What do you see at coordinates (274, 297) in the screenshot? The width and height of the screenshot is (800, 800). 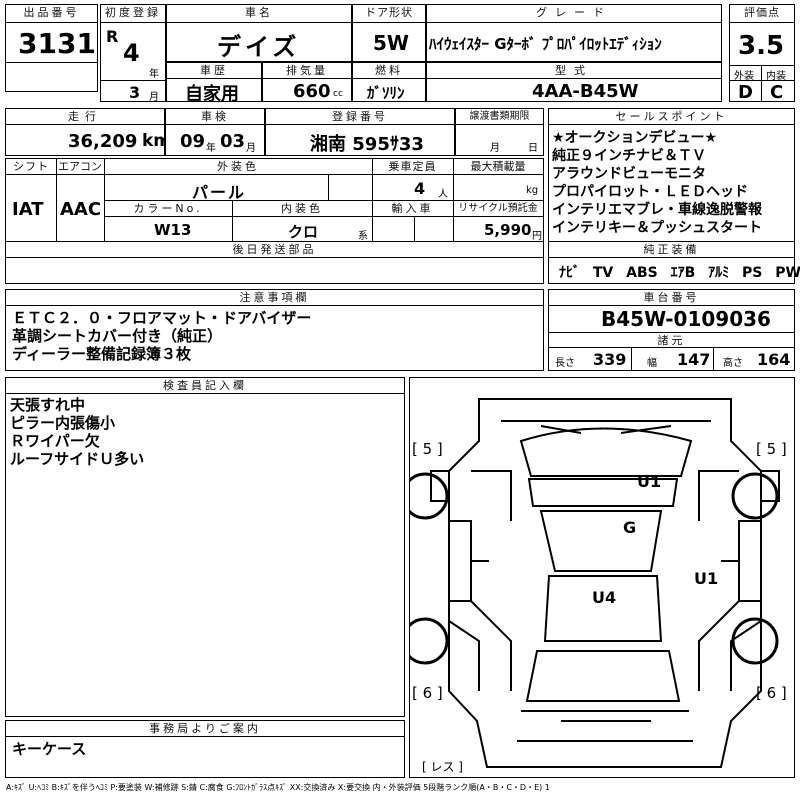 I see `notes-label: 注意事項欄` at bounding box center [274, 297].